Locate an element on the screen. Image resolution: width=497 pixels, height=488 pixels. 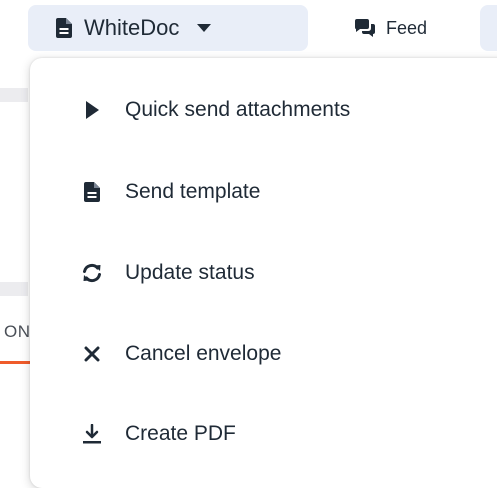
whitedoc-dropdown-button: WhiteDoc is located at coordinates (168, 28).